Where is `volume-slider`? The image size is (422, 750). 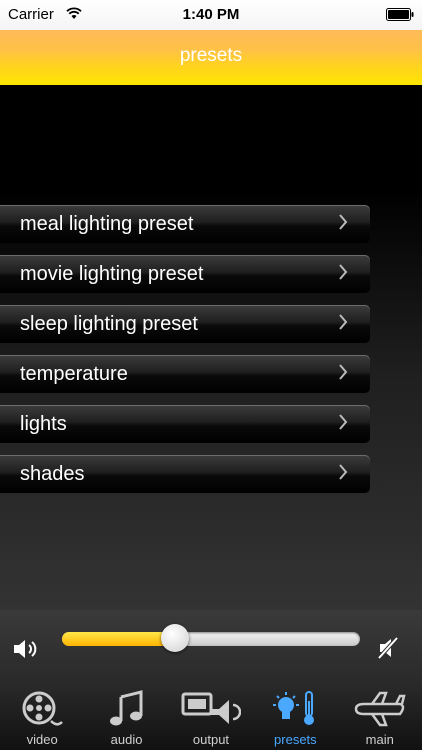 volume-slider is located at coordinates (211, 638).